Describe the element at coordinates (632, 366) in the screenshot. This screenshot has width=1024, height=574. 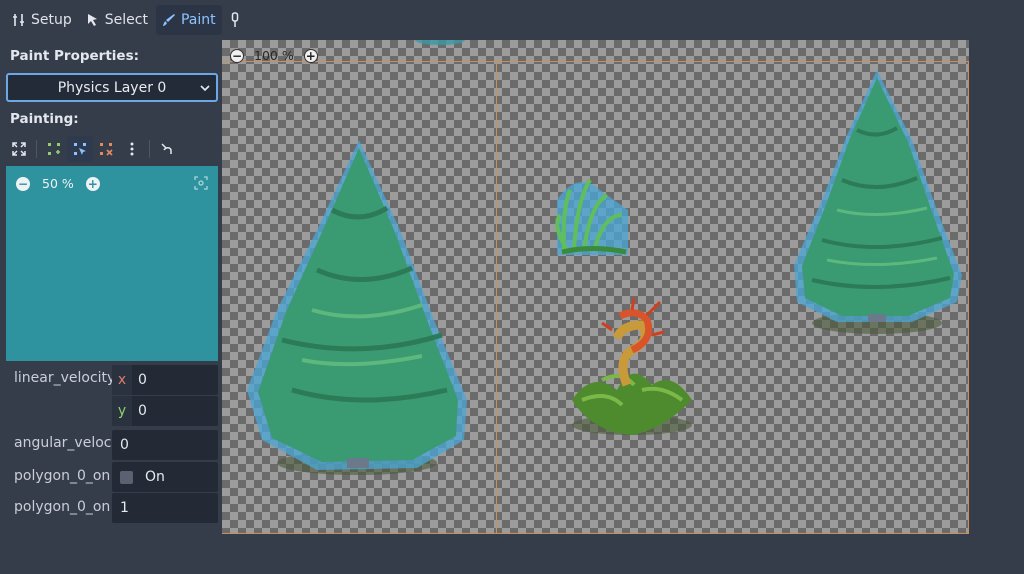
I see `fire-plant-sprite` at that location.